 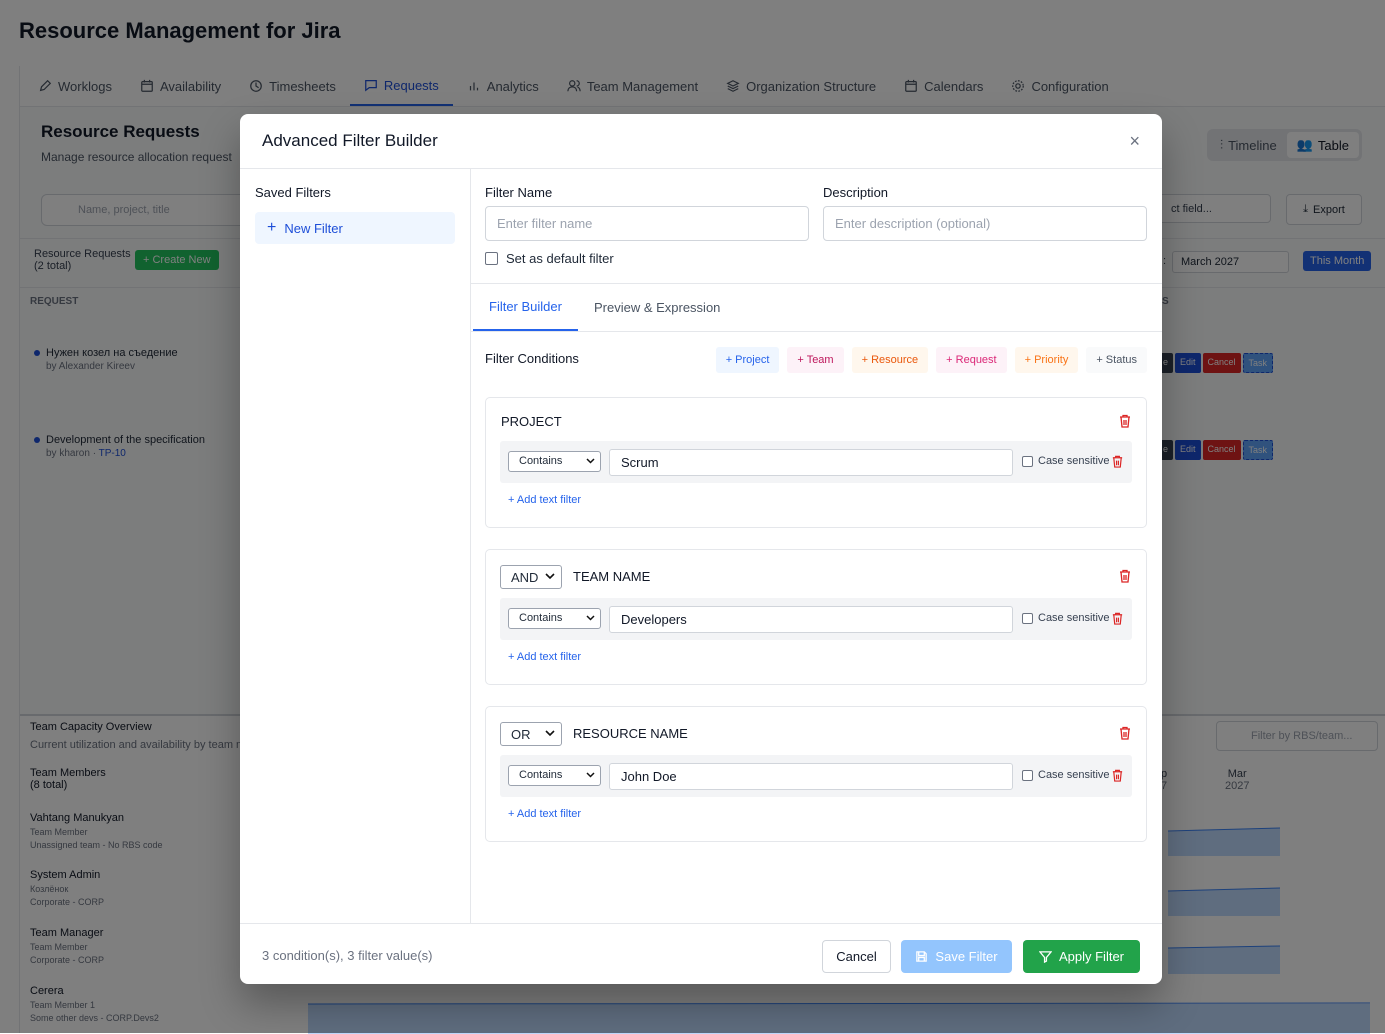 What do you see at coordinates (531, 421) in the screenshot?
I see `group-title: PROJECT` at bounding box center [531, 421].